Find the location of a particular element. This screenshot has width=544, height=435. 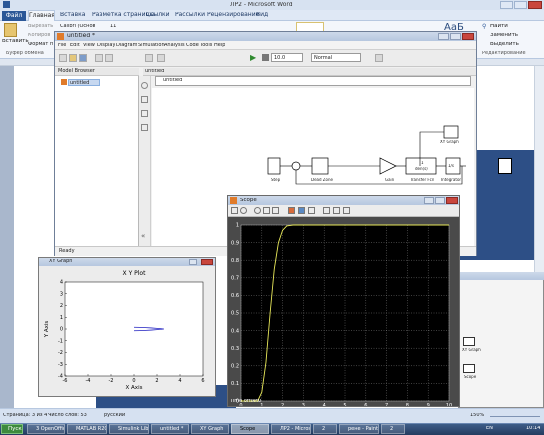

simulink-app-icon is located at coordinates (60, 36).